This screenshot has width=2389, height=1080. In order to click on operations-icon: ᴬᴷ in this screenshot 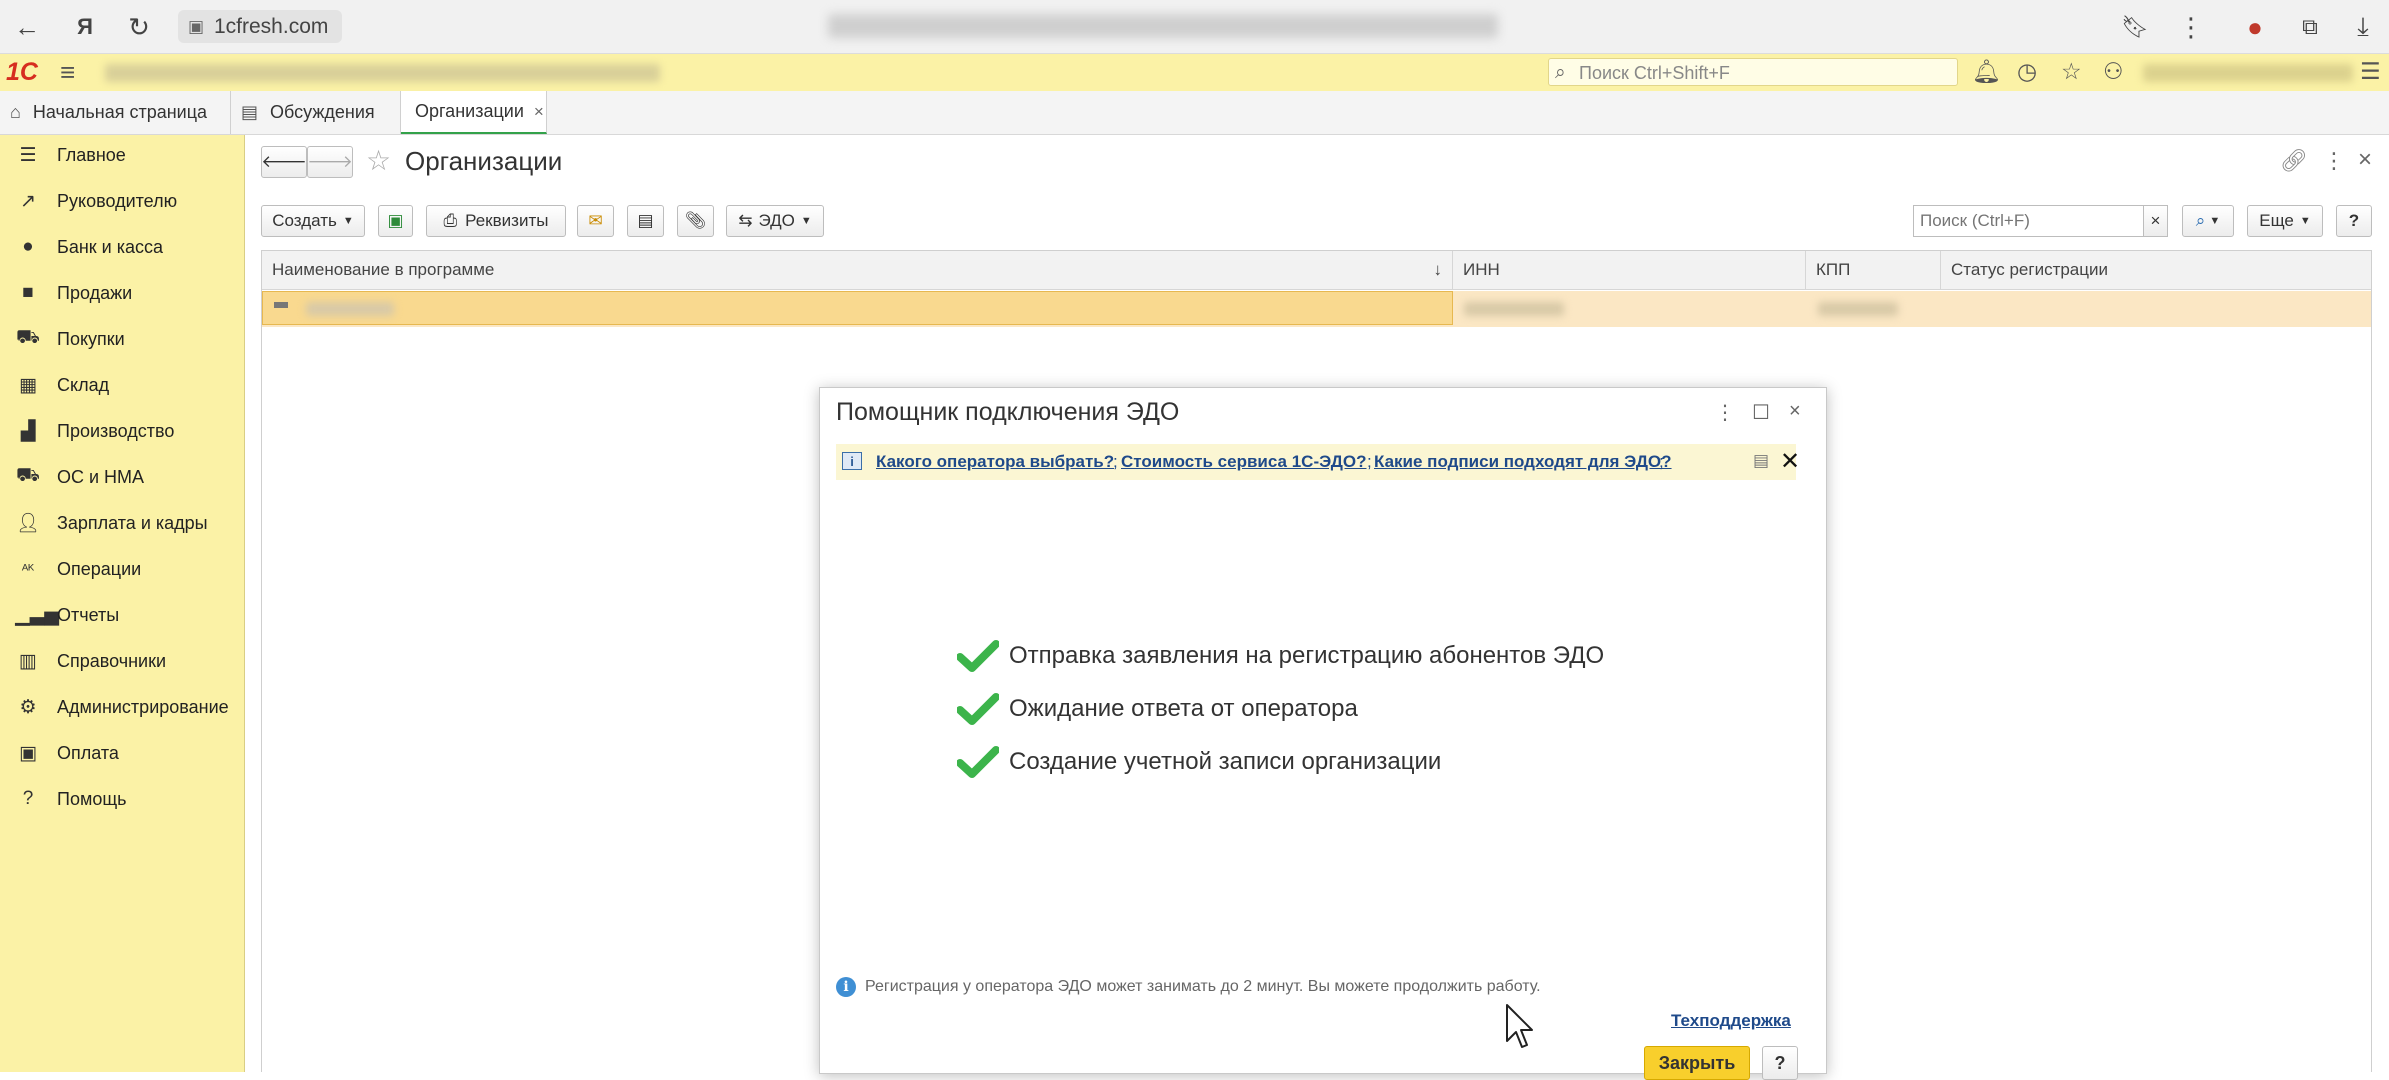, I will do `click(28, 569)`.